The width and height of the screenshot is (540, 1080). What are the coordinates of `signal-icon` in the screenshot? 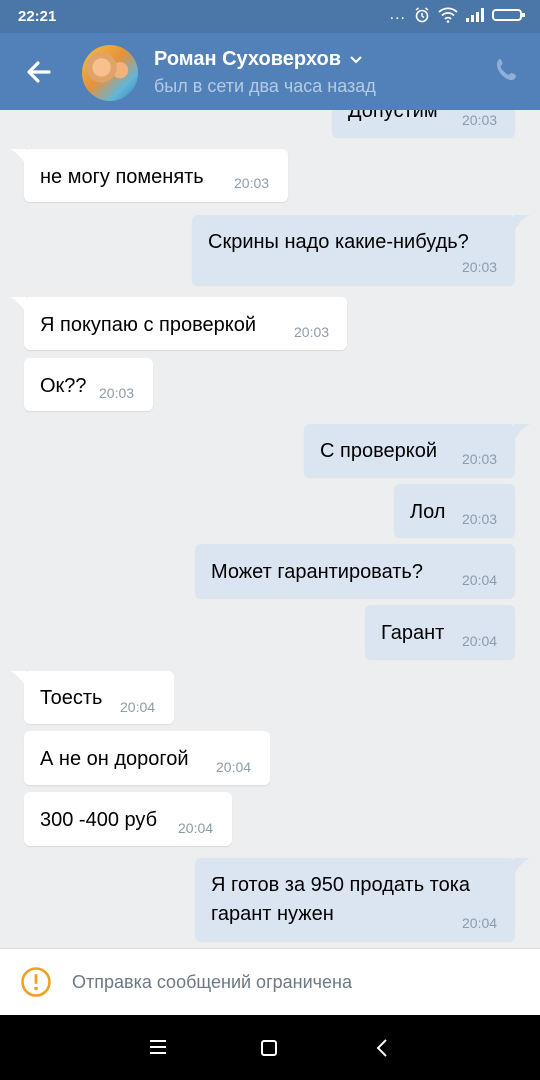 It's located at (475, 15).